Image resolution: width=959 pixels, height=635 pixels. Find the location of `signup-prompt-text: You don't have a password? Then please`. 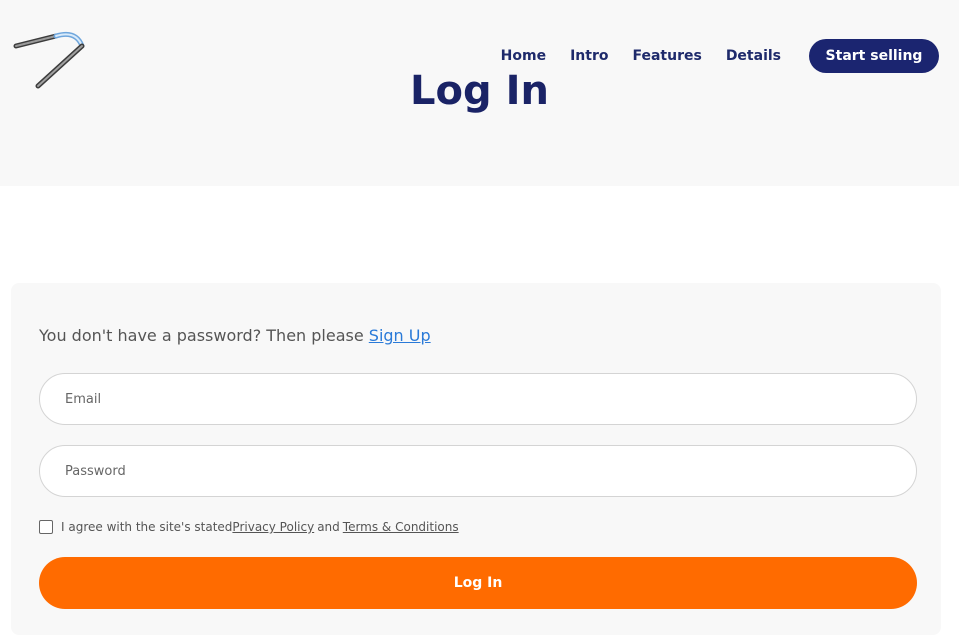

signup-prompt-text: You don't have a password? Then please is located at coordinates (204, 335).